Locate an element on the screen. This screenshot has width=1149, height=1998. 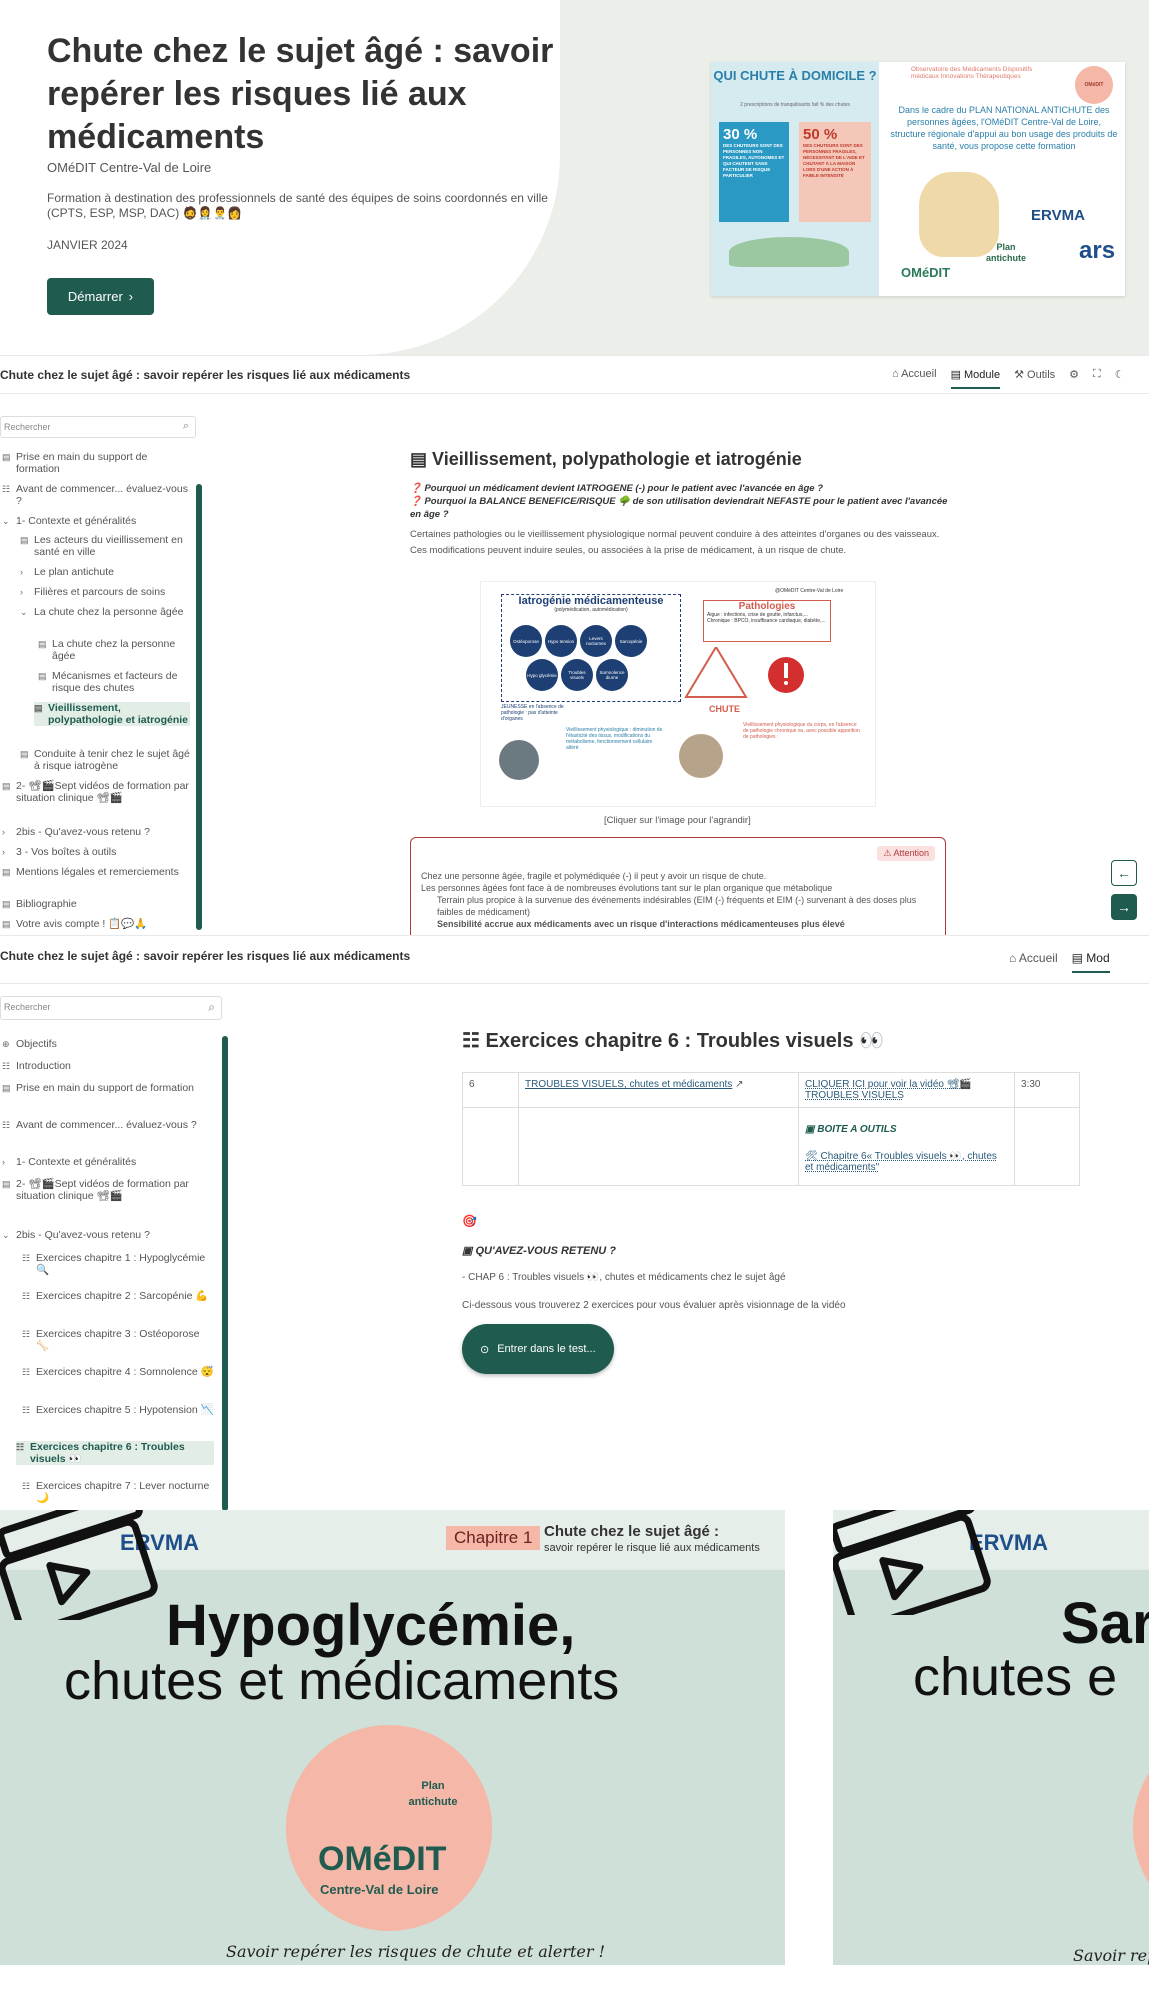
start-button: Démarrer › is located at coordinates (100, 296).